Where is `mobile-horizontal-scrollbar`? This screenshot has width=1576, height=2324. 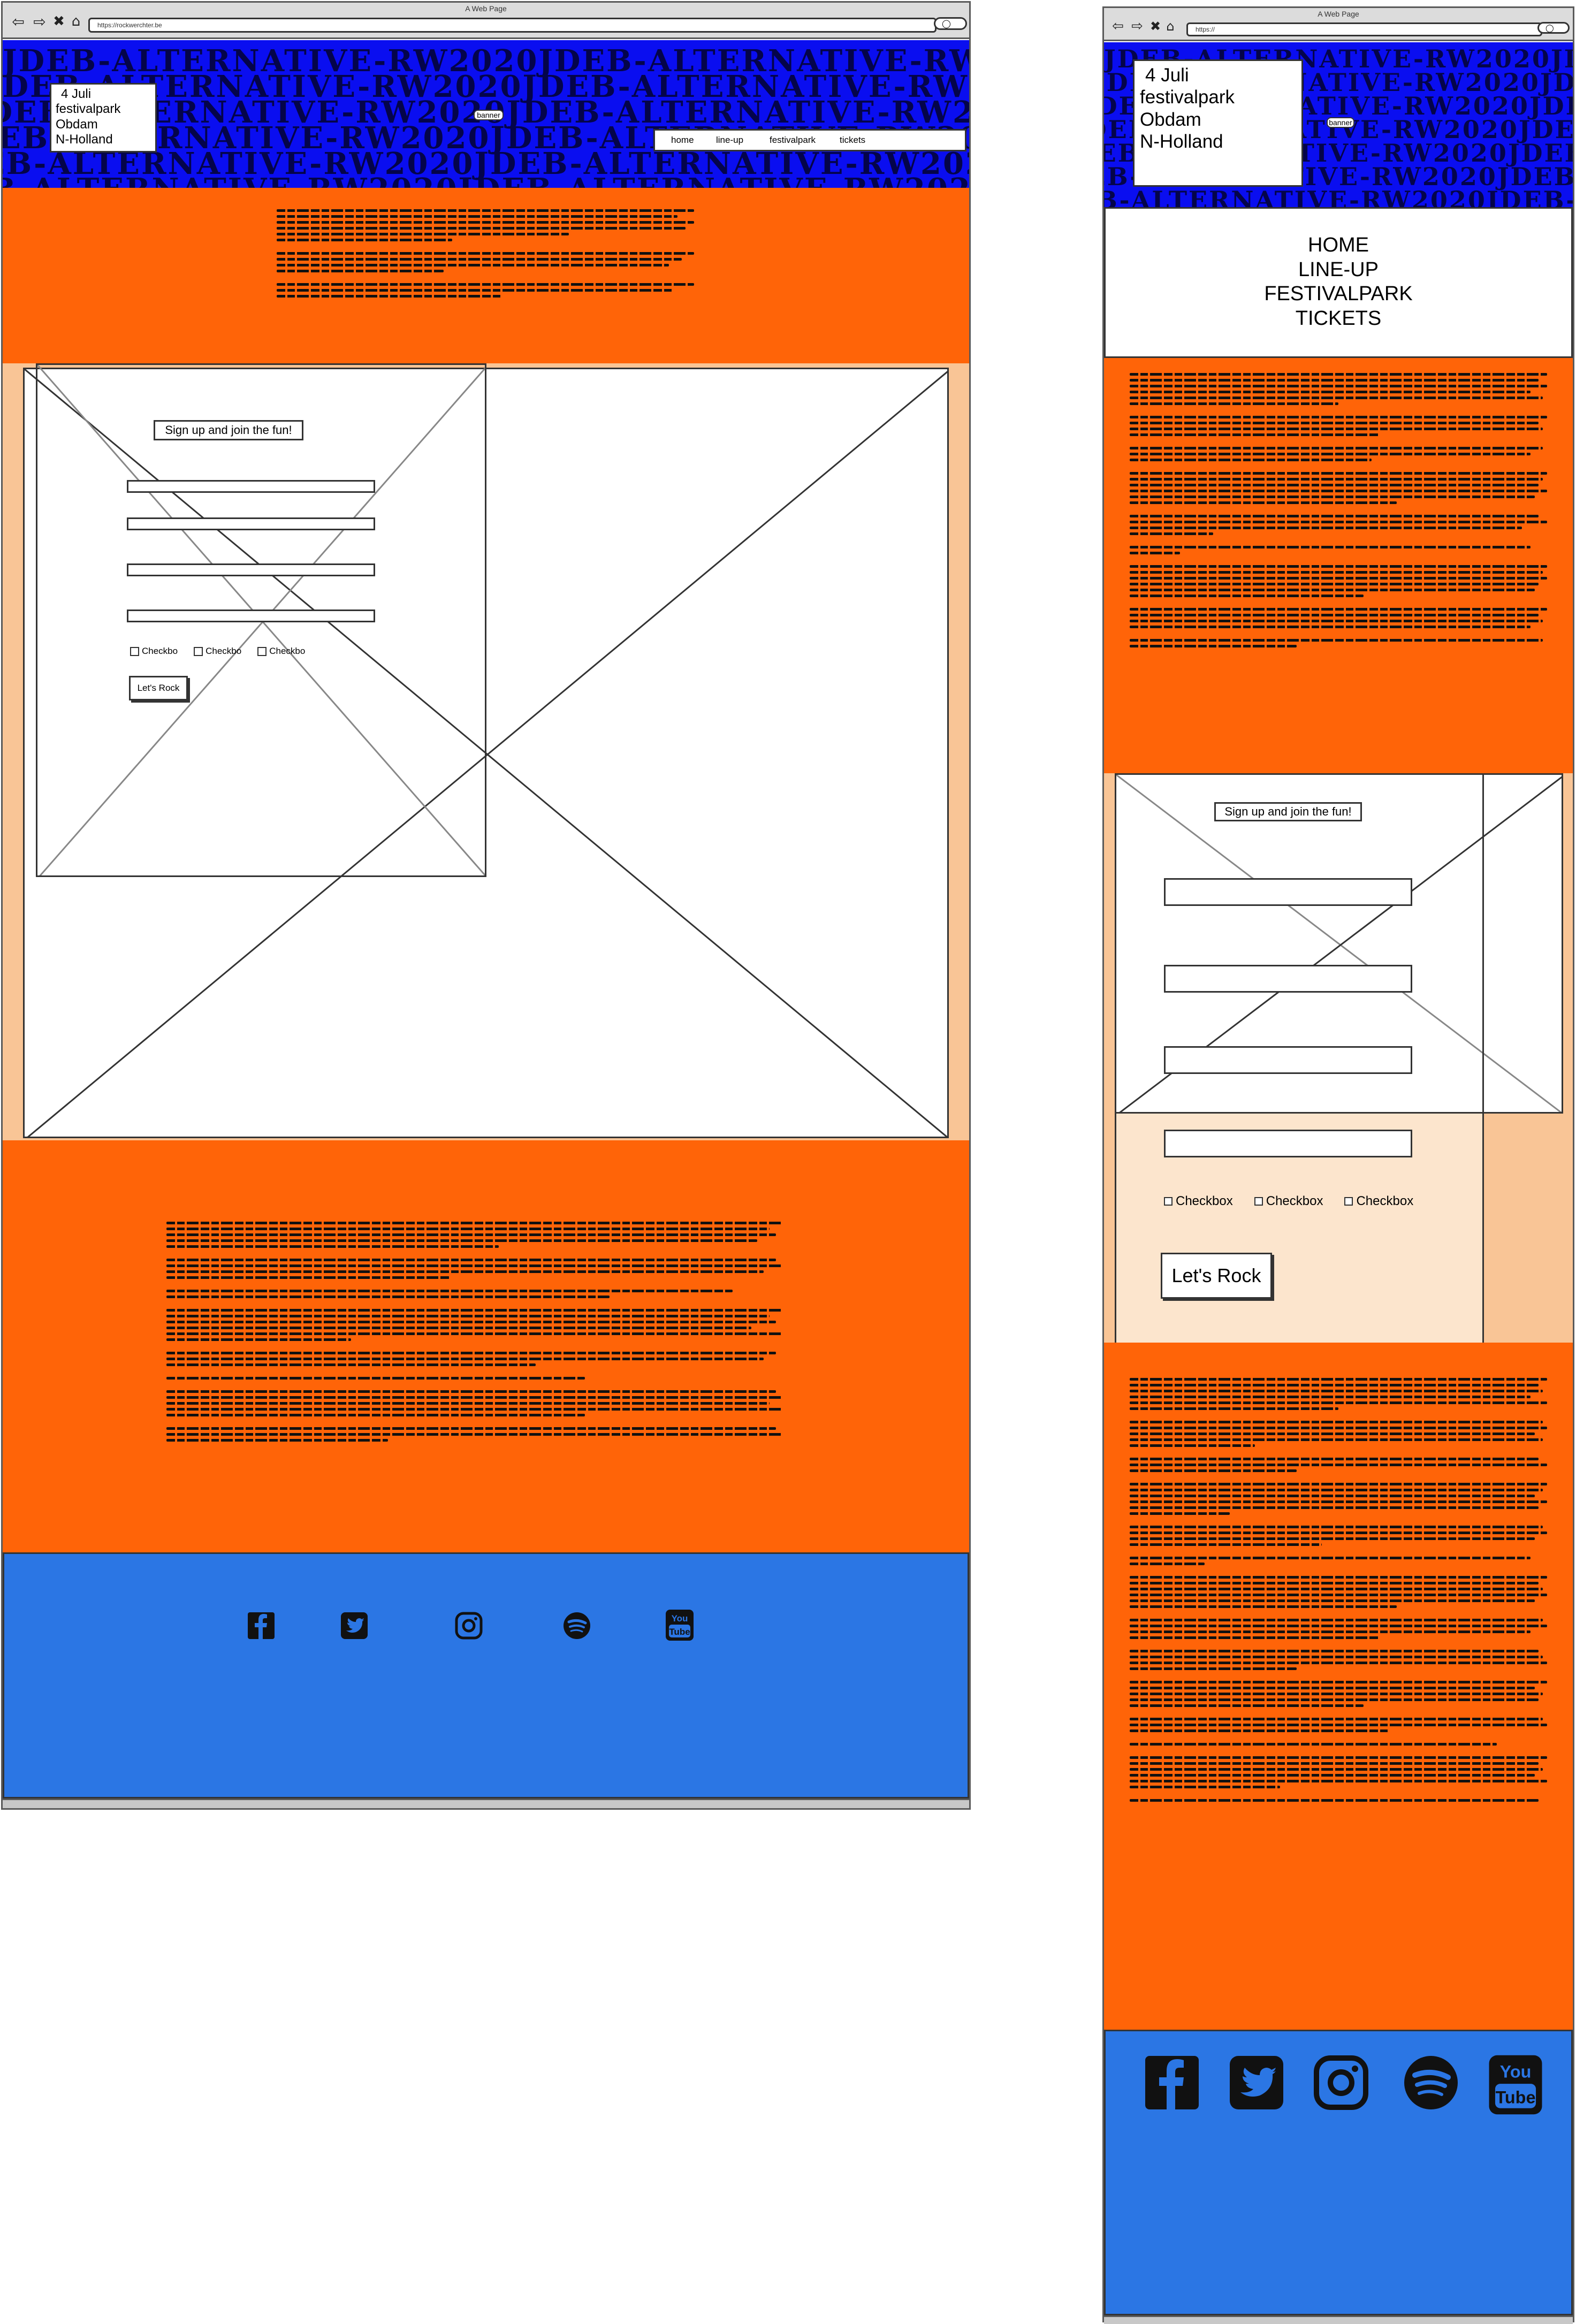 mobile-horizontal-scrollbar is located at coordinates (1338, 2319).